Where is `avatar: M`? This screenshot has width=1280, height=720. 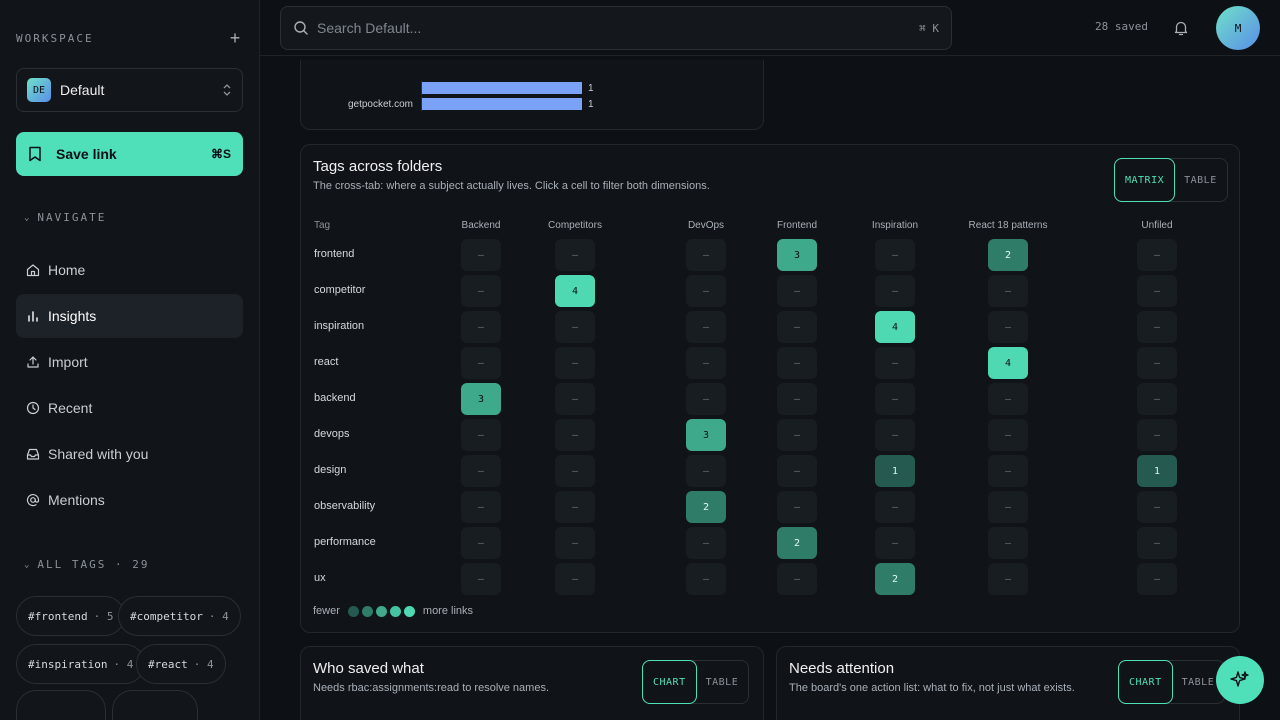
avatar: M is located at coordinates (1238, 28).